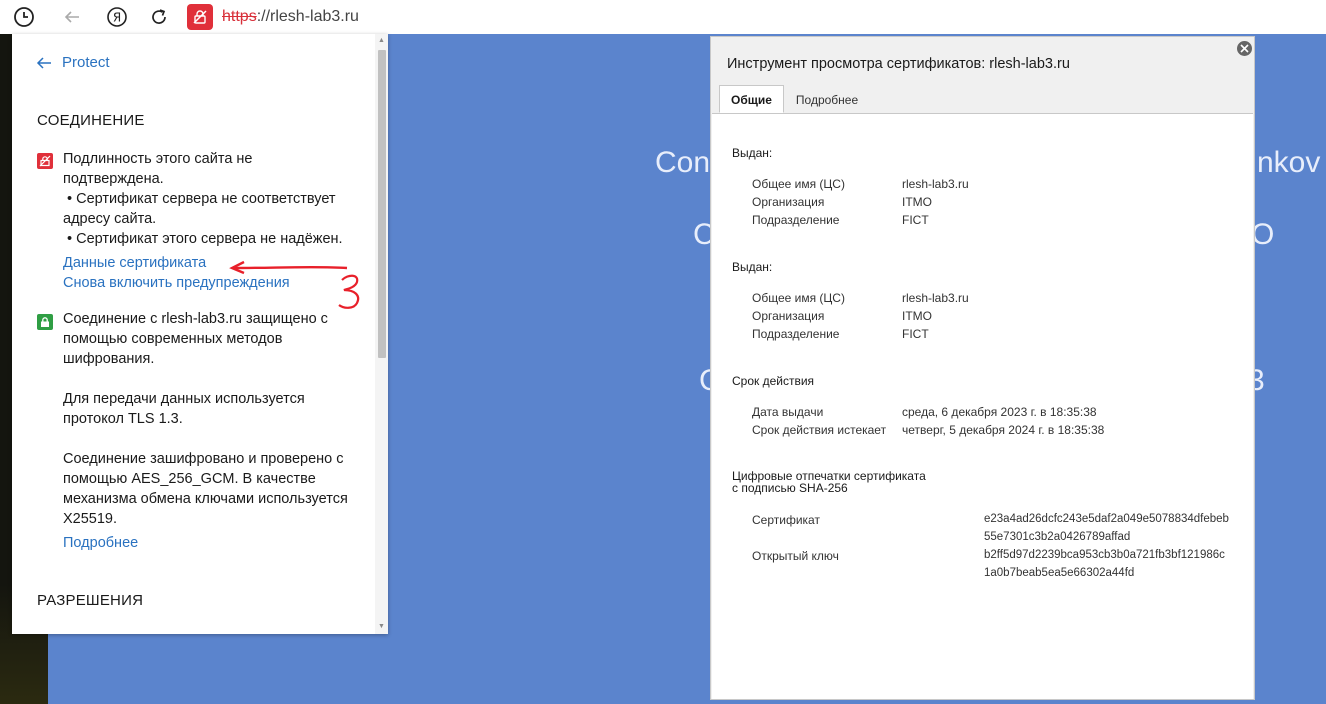  What do you see at coordinates (100, 543) in the screenshot?
I see `more-details-link: Подробнее` at bounding box center [100, 543].